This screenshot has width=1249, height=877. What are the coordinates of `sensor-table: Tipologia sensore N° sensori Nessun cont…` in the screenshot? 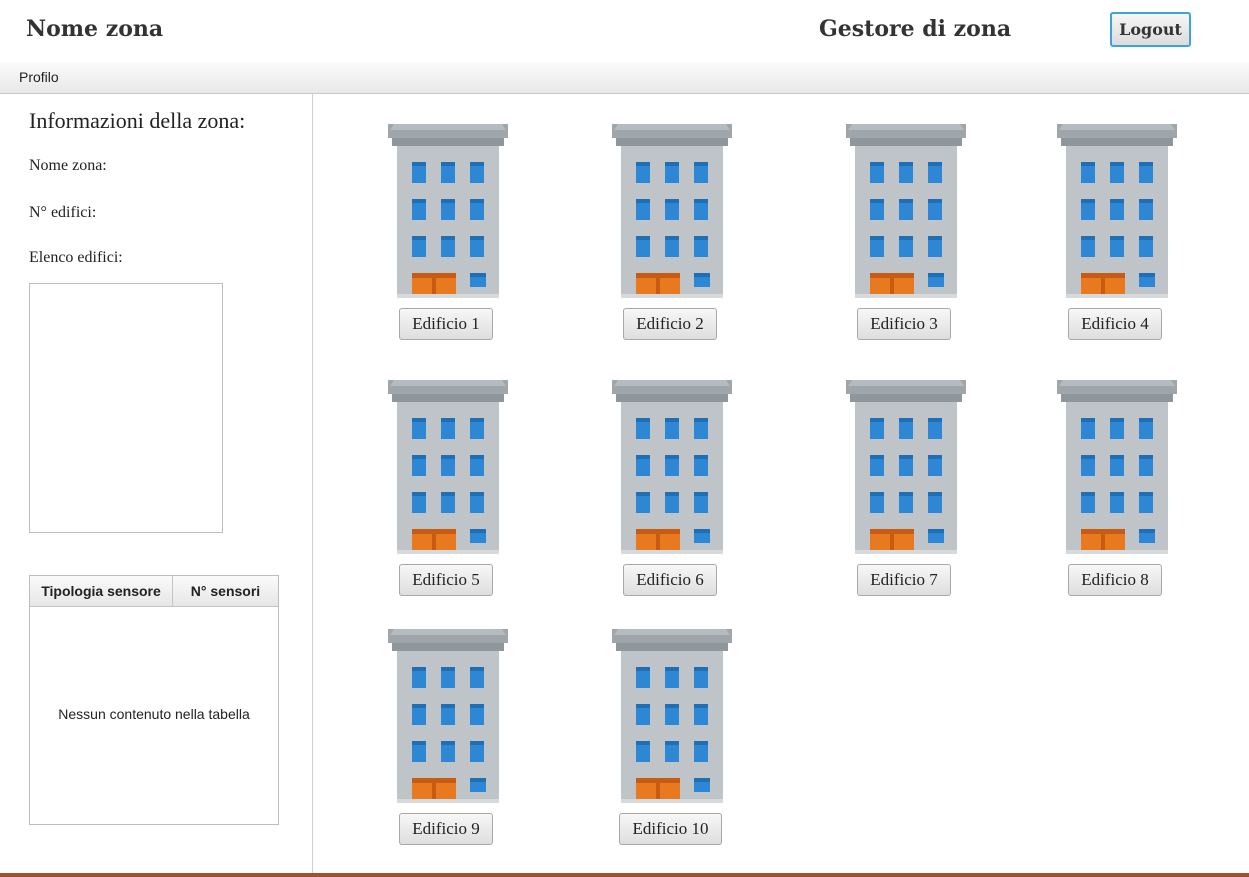 It's located at (154, 700).